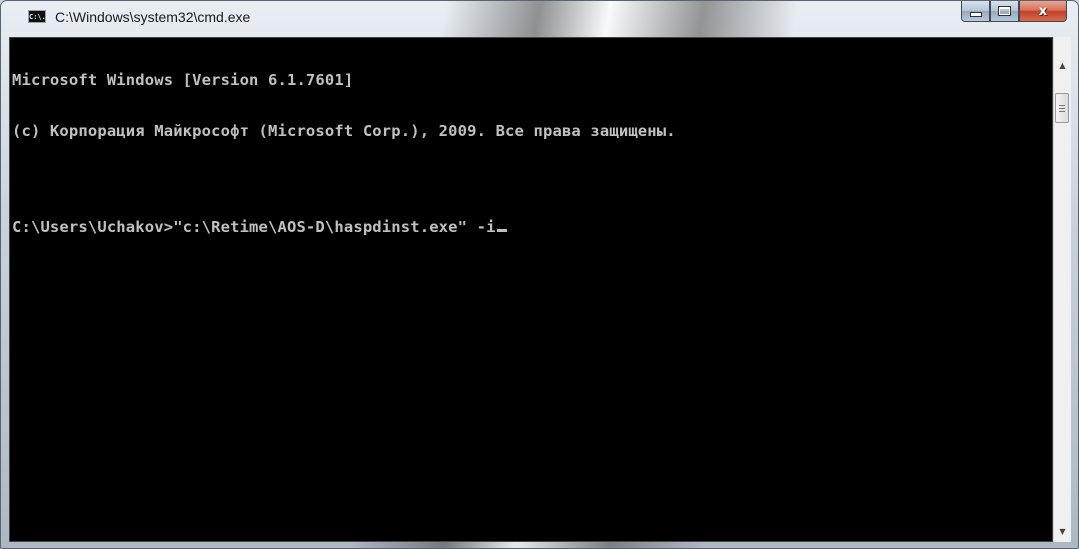  I want to click on minimize-button, so click(975, 11).